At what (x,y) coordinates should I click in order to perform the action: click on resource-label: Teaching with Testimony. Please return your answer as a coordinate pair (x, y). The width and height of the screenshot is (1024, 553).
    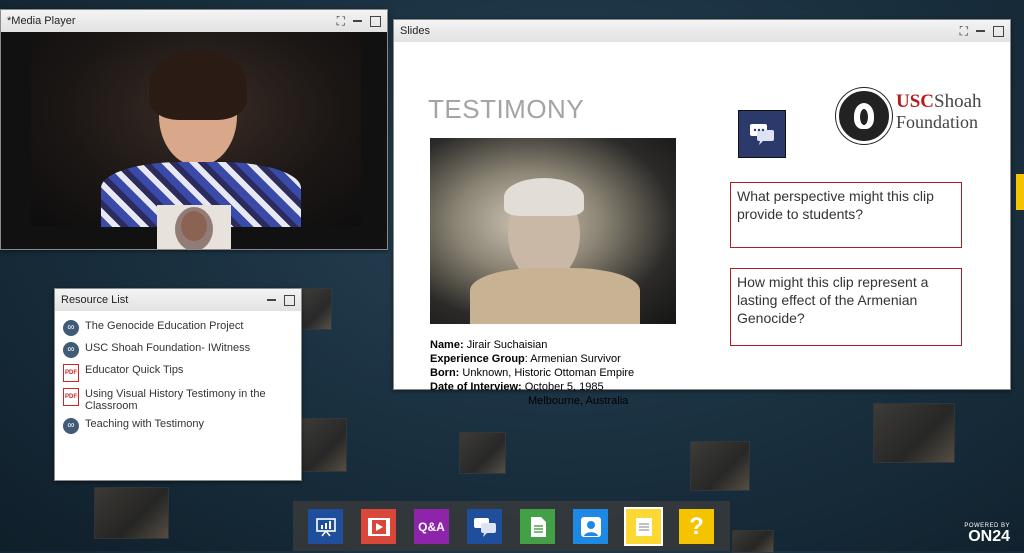
    Looking at the image, I should click on (144, 424).